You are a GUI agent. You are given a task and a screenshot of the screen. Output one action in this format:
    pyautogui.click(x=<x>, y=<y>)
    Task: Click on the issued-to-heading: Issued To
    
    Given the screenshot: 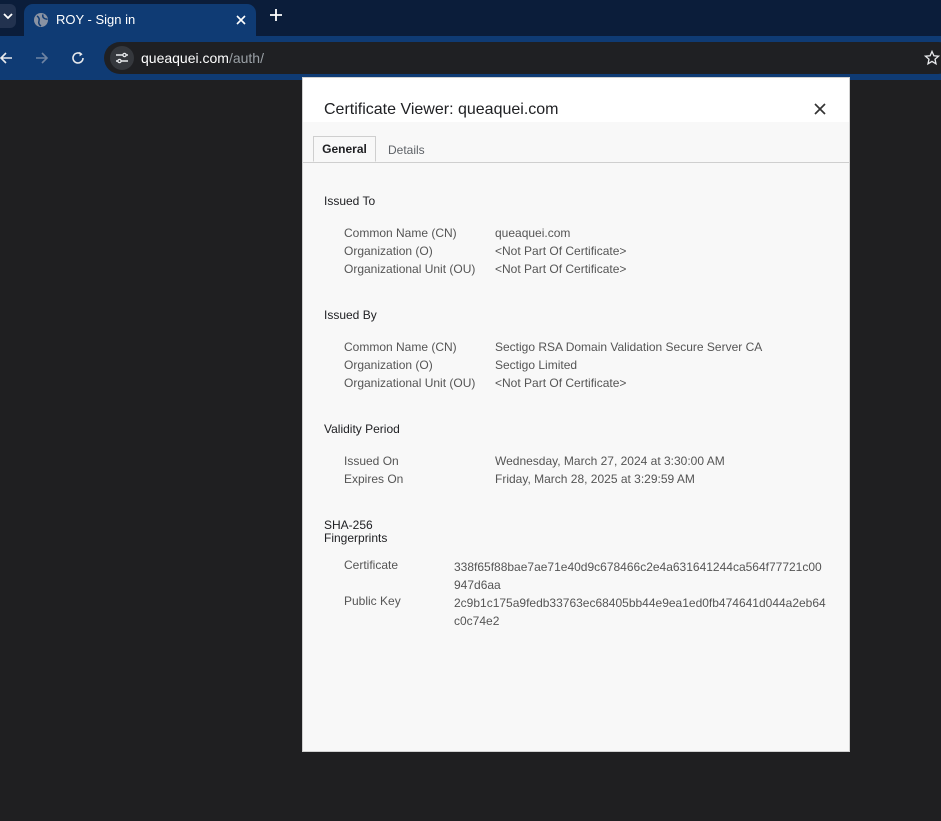 What is the action you would take?
    pyautogui.click(x=350, y=201)
    